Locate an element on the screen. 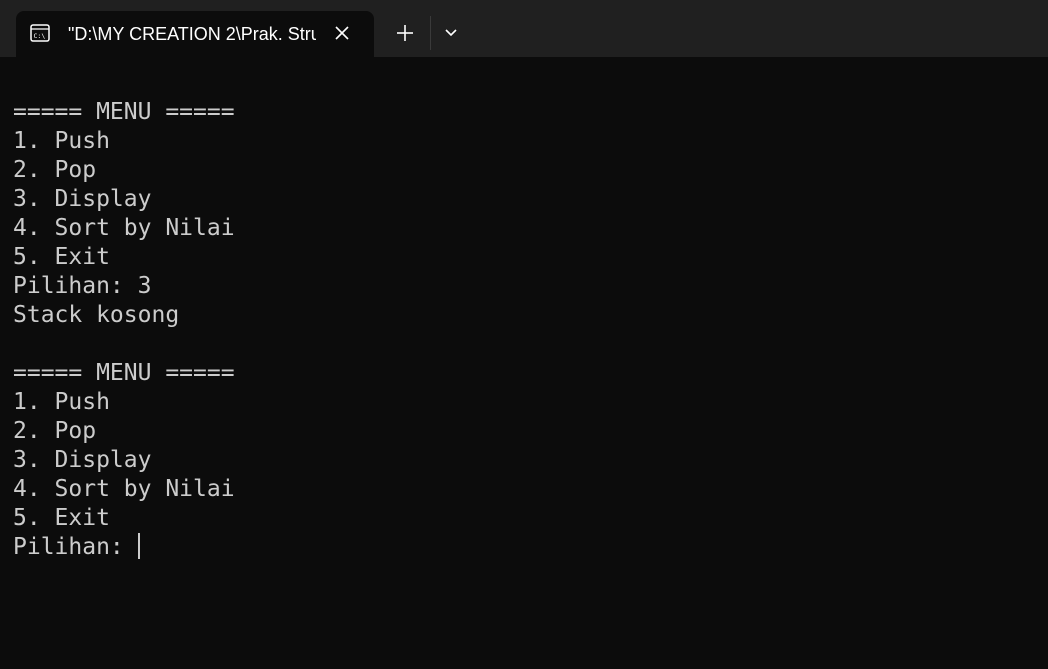 Image resolution: width=1048 pixels, height=669 pixels. chevron-down-icon is located at coordinates (451, 33).